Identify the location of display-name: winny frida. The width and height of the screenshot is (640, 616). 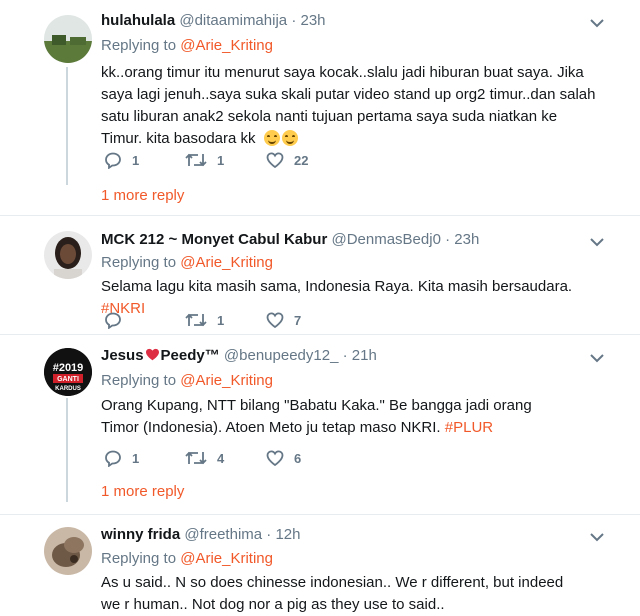
(140, 534).